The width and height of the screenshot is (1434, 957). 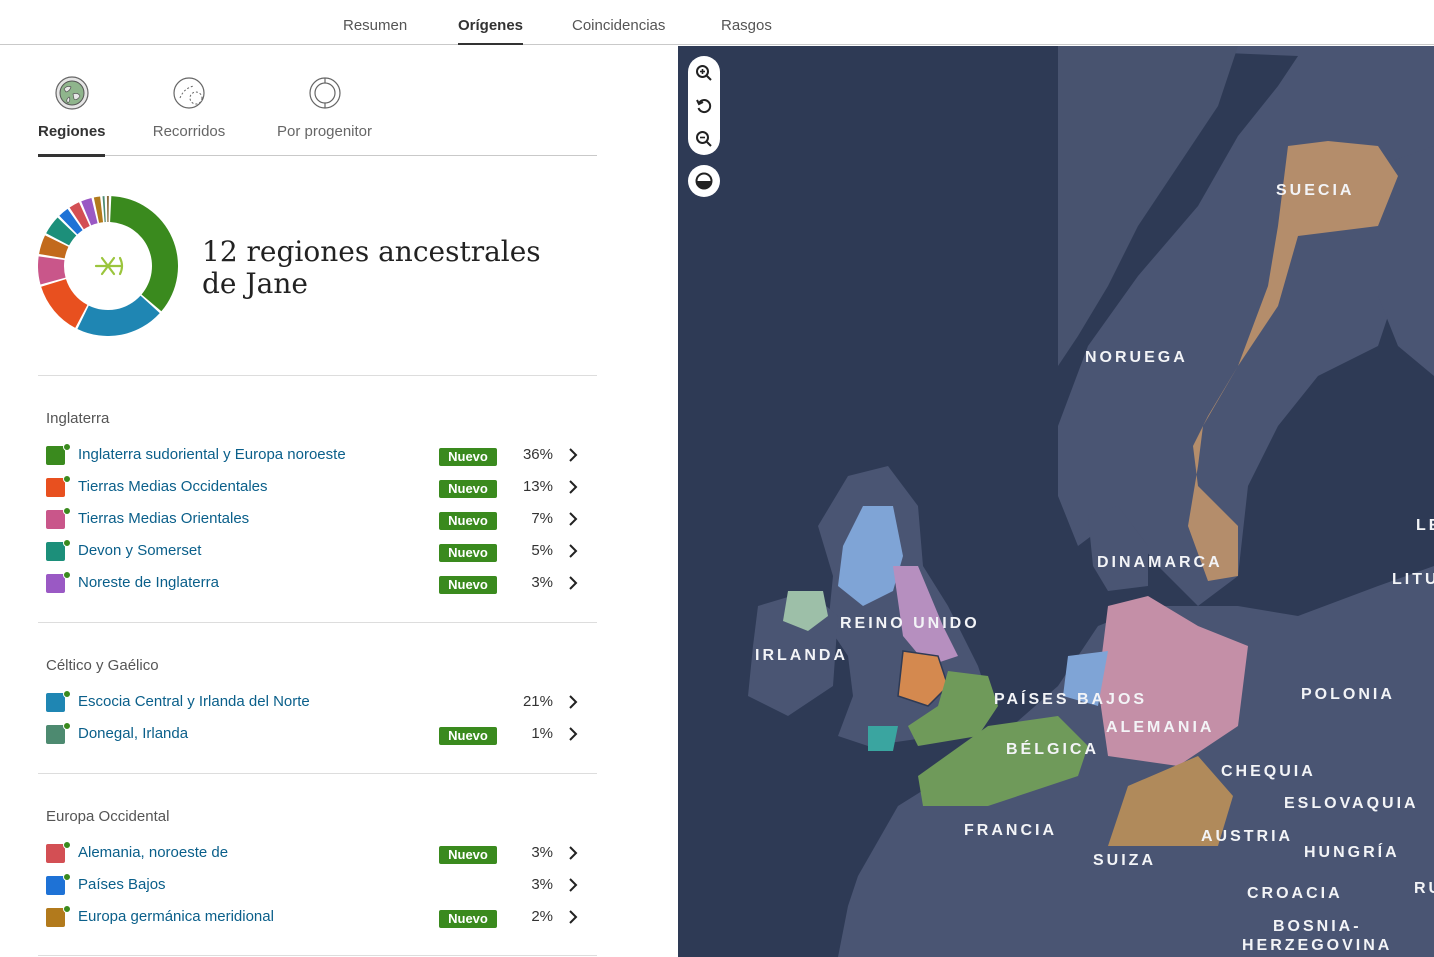 I want to click on zoom-in-button, so click(x=704, y=72).